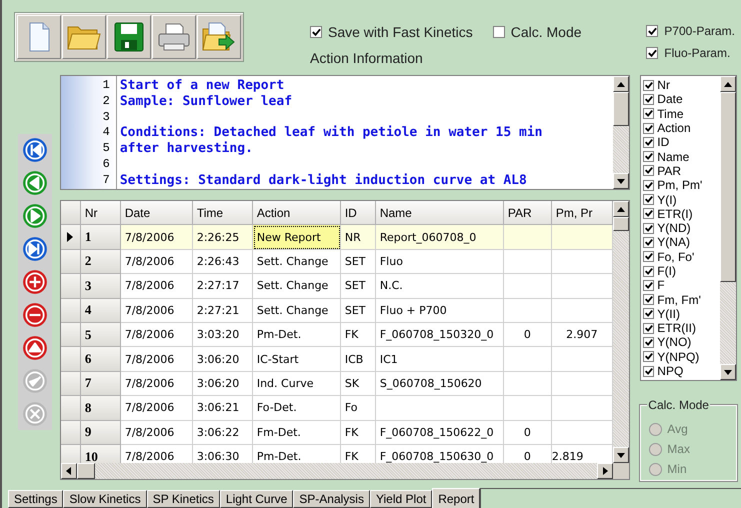 The image size is (741, 508). I want to click on column-checkbox: ETR(I), so click(681, 213).